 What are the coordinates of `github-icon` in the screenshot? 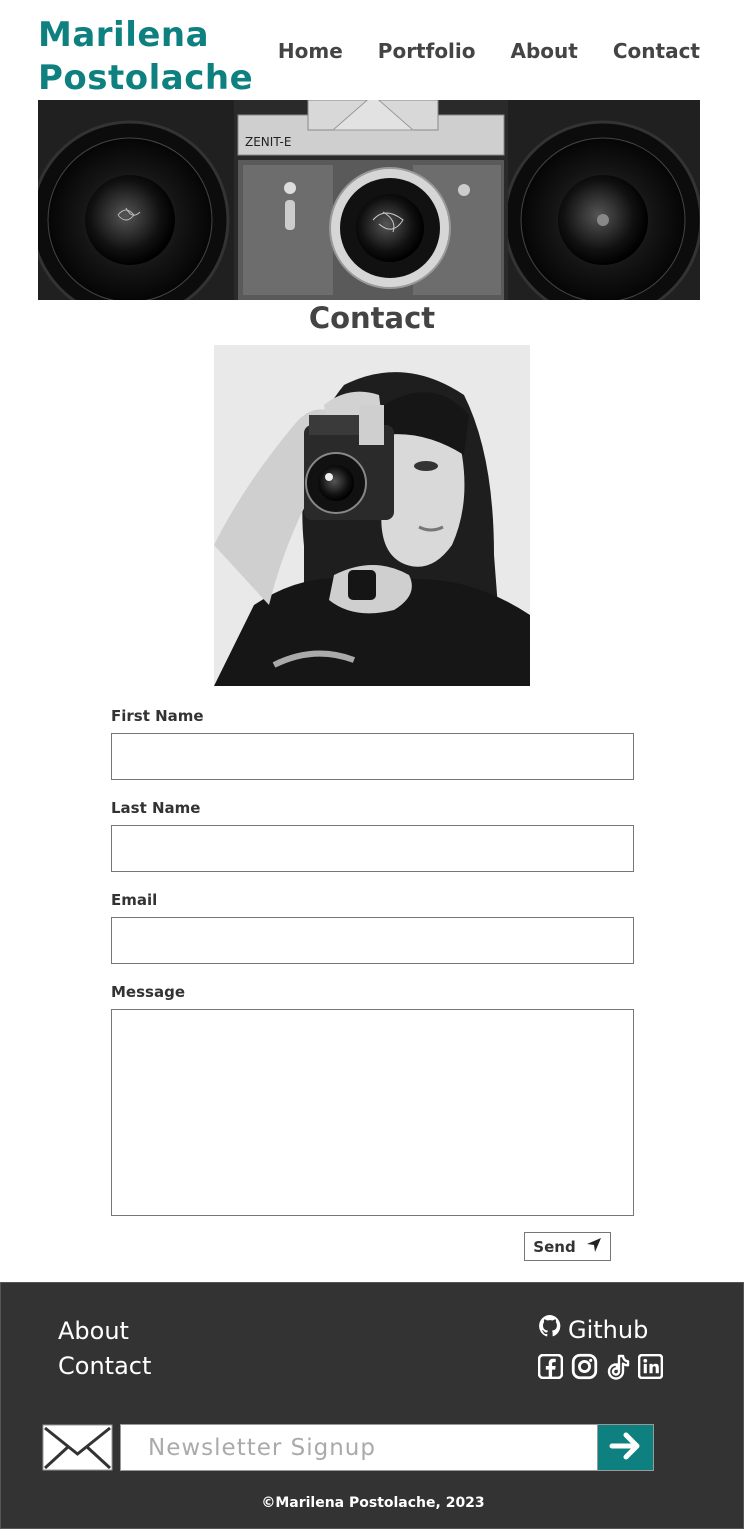 It's located at (550, 1330).